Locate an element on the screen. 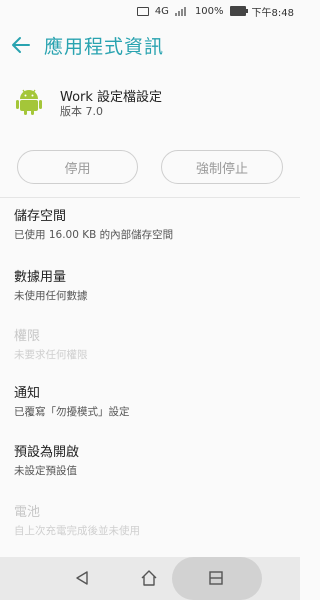 The height and width of the screenshot is (600, 320). nav-home-icon is located at coordinates (149, 578).